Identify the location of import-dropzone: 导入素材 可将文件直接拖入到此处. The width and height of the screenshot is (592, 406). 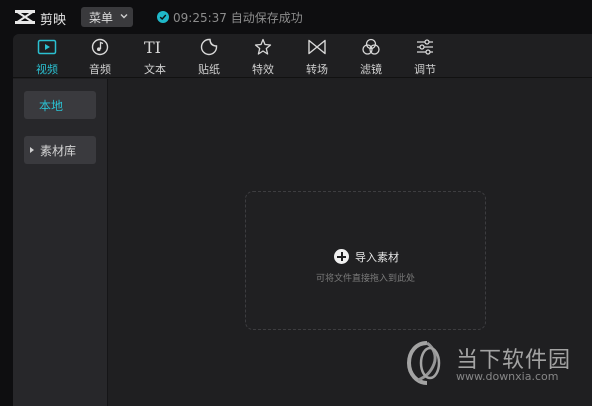
(365, 260).